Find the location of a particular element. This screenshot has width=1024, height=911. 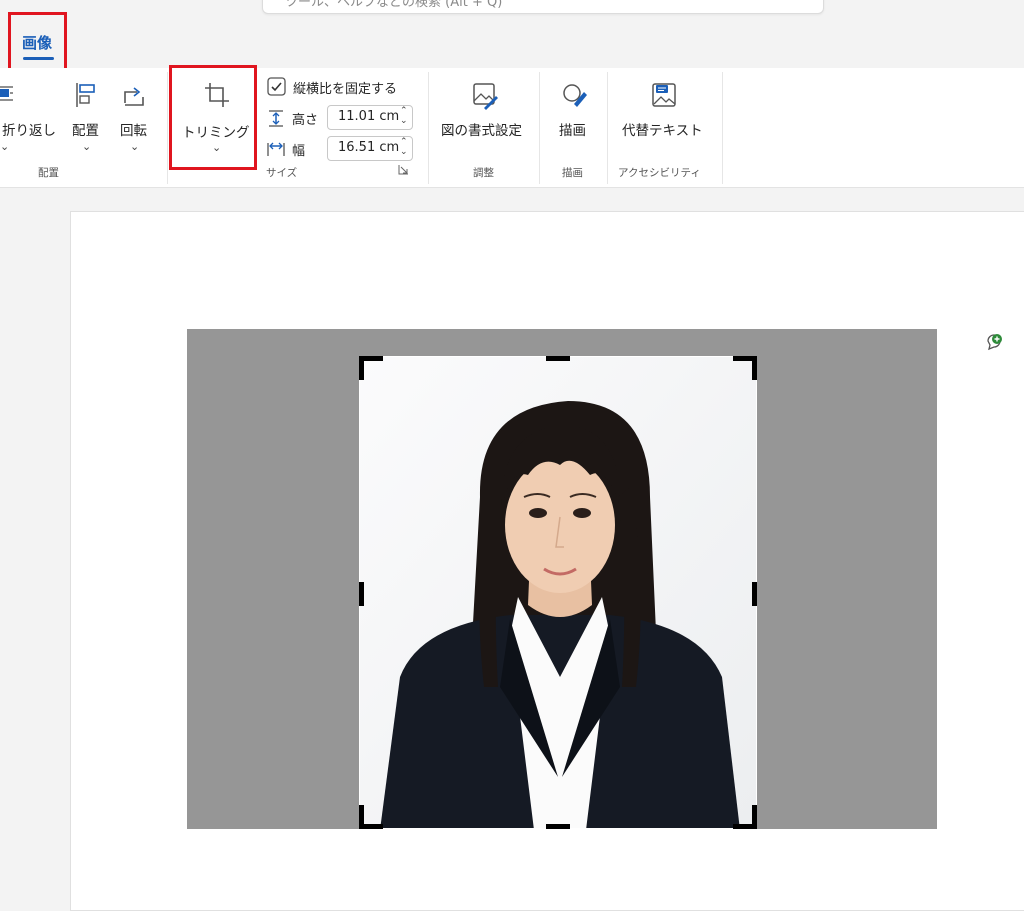

size-group-label: サイズ is located at coordinates (282, 173).